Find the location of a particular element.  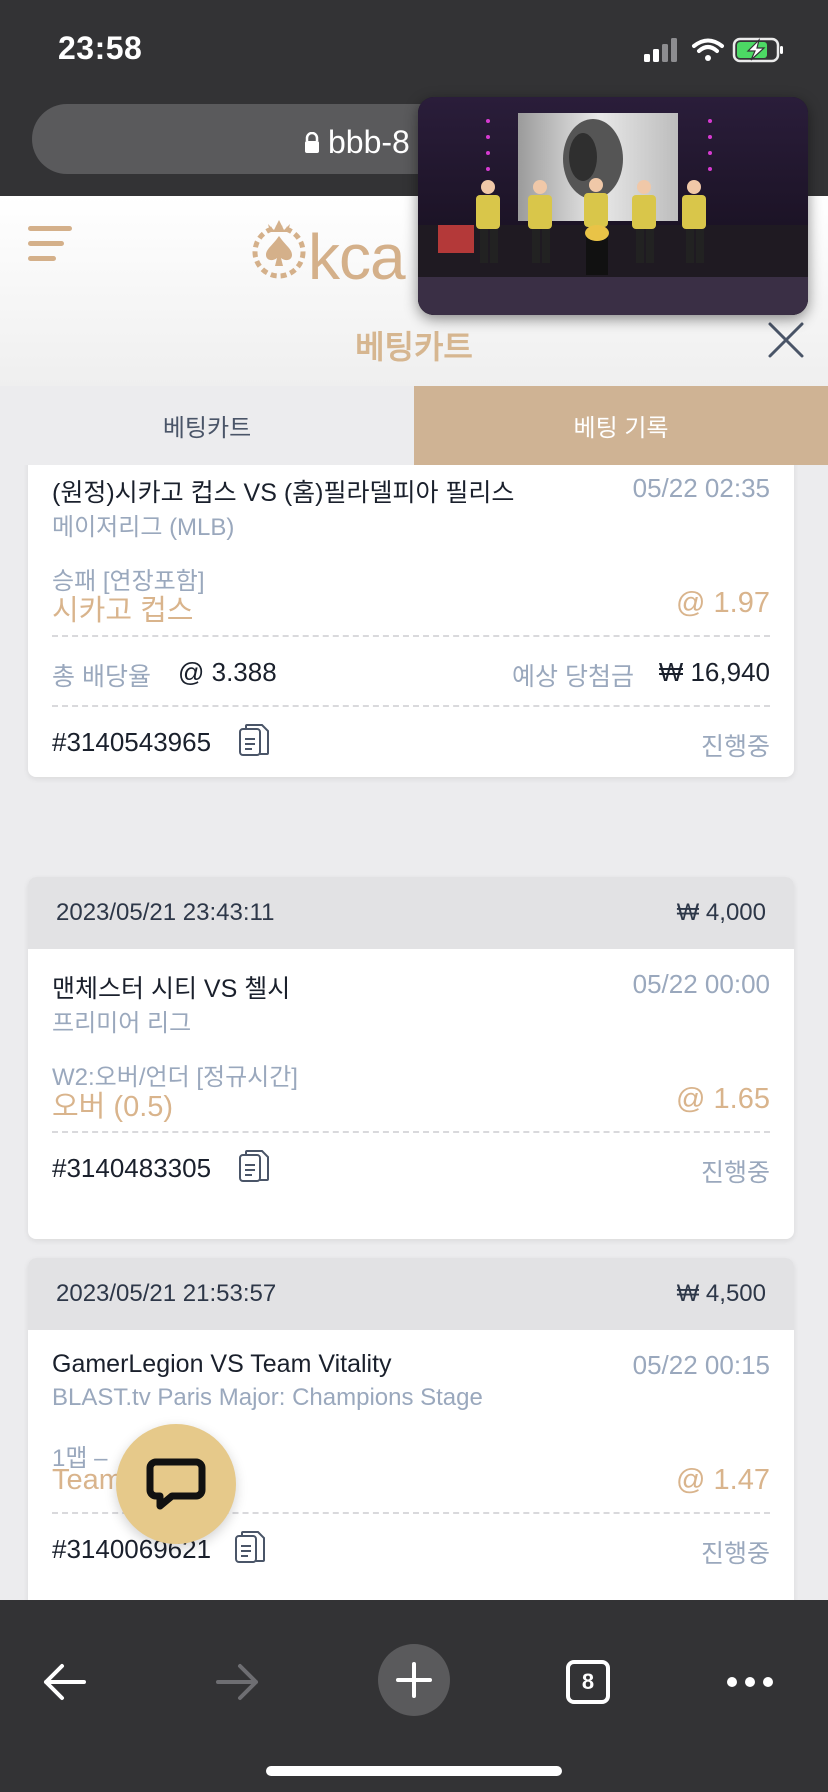

new-tab-plus-icon is located at coordinates (414, 1680).